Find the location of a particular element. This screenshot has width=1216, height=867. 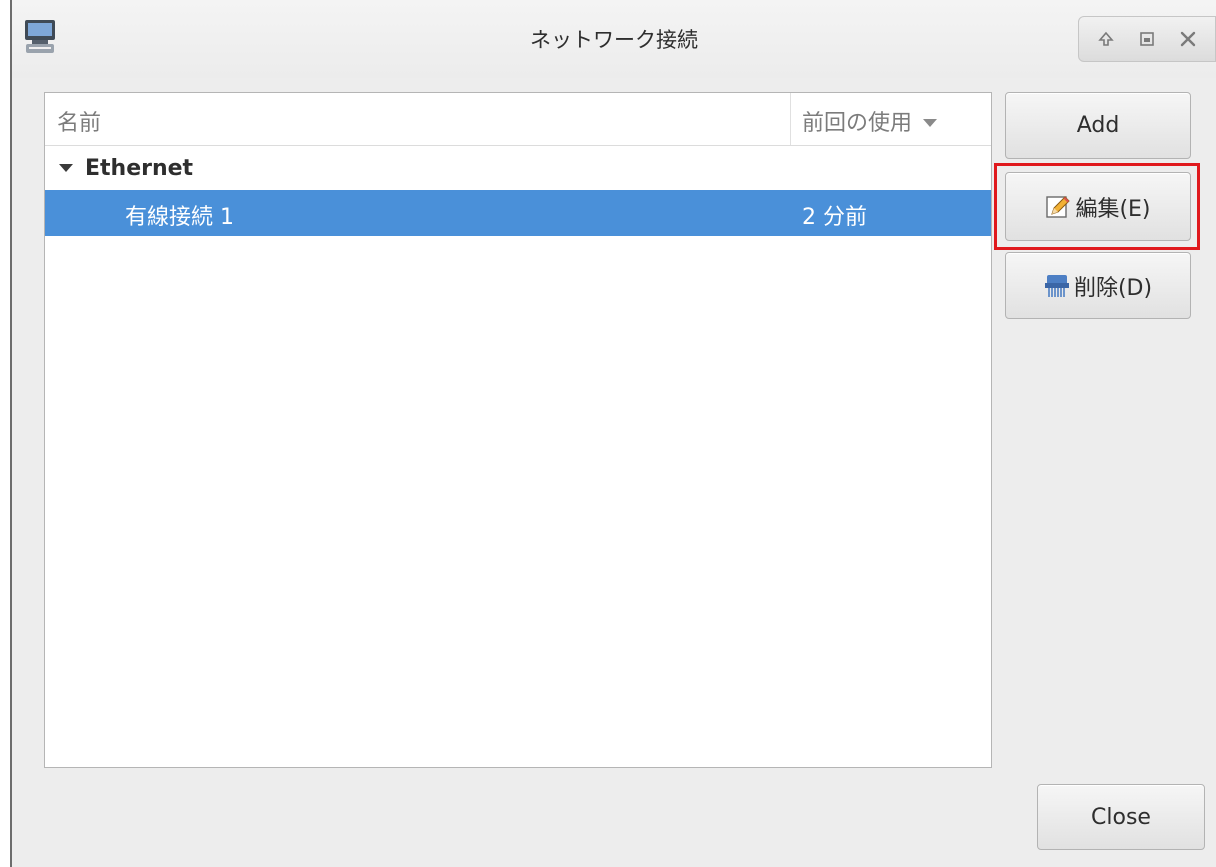

close-button-label: Close is located at coordinates (1121, 817).